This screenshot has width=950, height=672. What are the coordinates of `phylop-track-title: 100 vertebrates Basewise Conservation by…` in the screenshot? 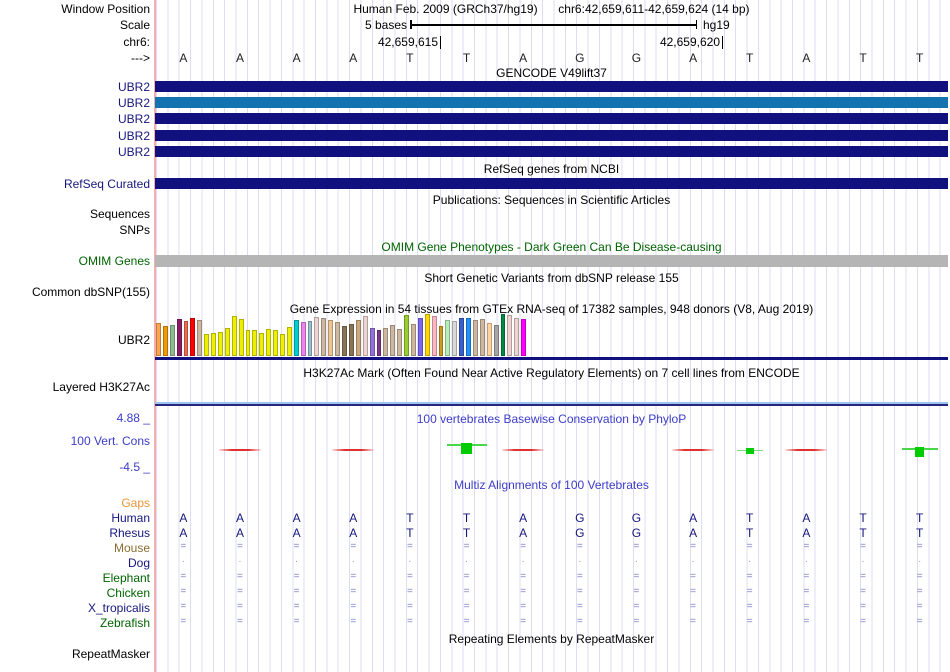 It's located at (551, 419).